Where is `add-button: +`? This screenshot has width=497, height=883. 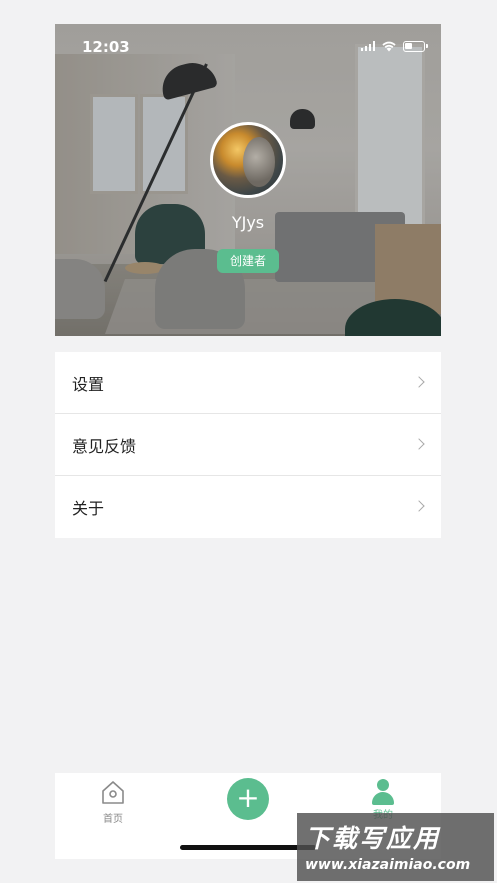
add-button: + is located at coordinates (248, 799).